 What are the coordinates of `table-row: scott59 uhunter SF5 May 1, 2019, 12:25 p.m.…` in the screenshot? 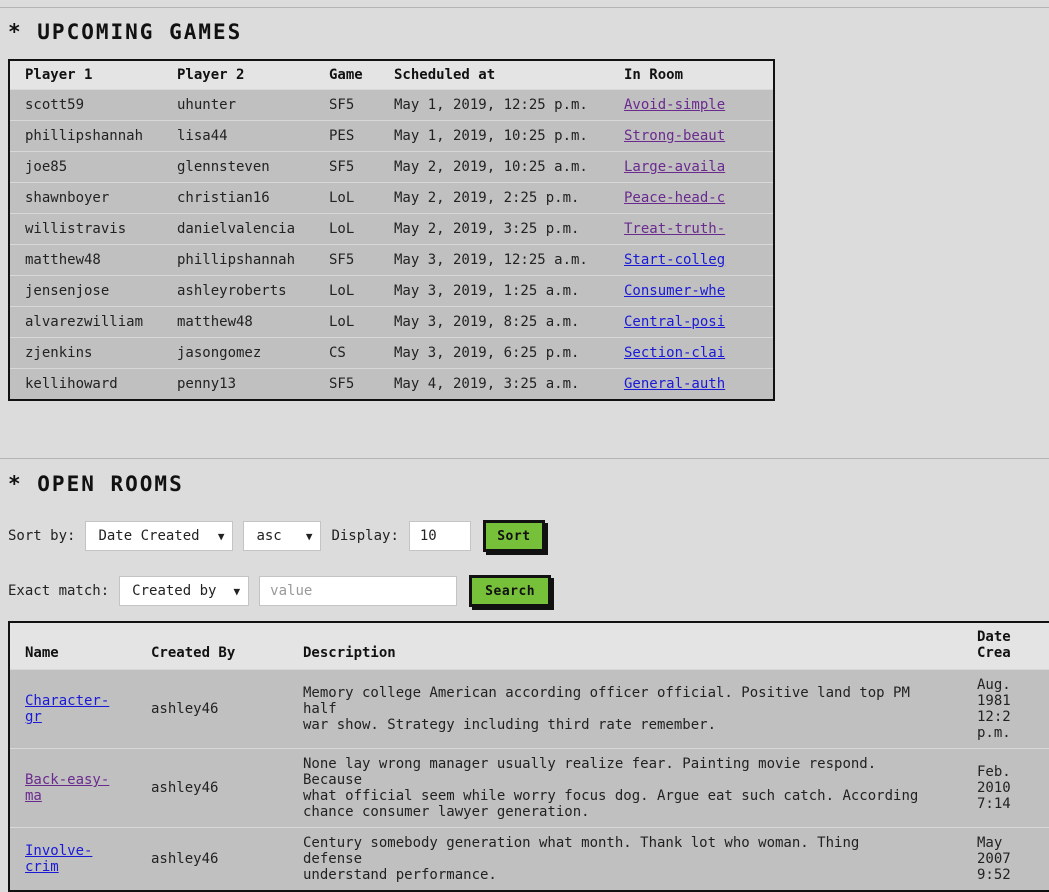 It's located at (391, 105).